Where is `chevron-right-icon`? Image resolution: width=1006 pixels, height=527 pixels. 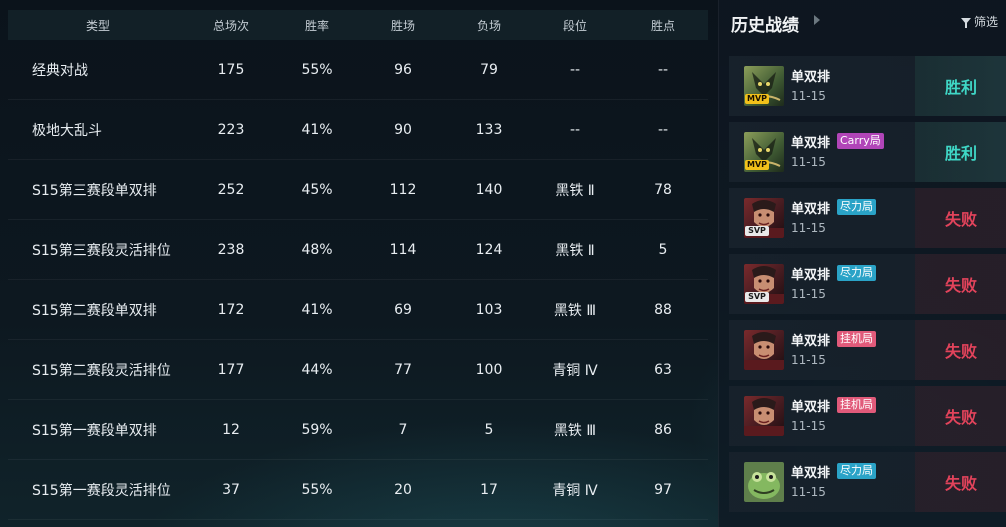
chevron-right-icon is located at coordinates (817, 20).